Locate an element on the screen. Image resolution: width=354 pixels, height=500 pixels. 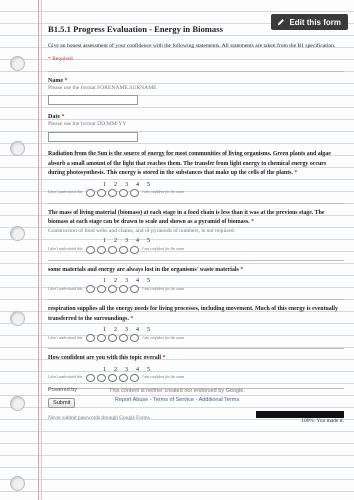
additional-terms-link: Additional Terms is located at coordinates (219, 400).